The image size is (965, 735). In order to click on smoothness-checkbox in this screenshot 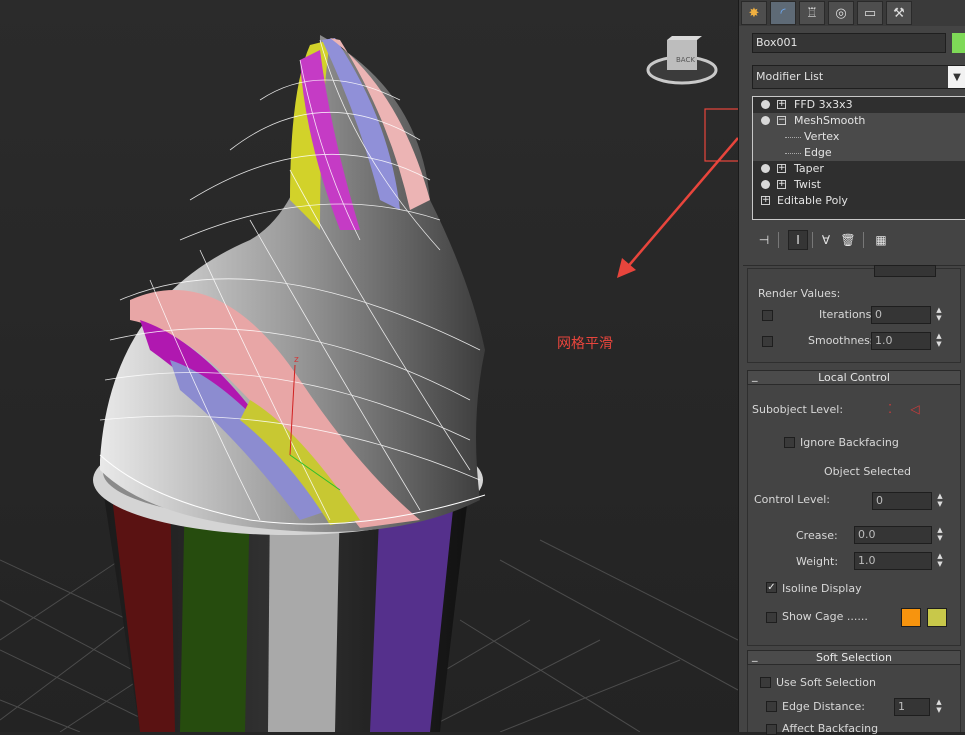, I will do `click(767, 341)`.